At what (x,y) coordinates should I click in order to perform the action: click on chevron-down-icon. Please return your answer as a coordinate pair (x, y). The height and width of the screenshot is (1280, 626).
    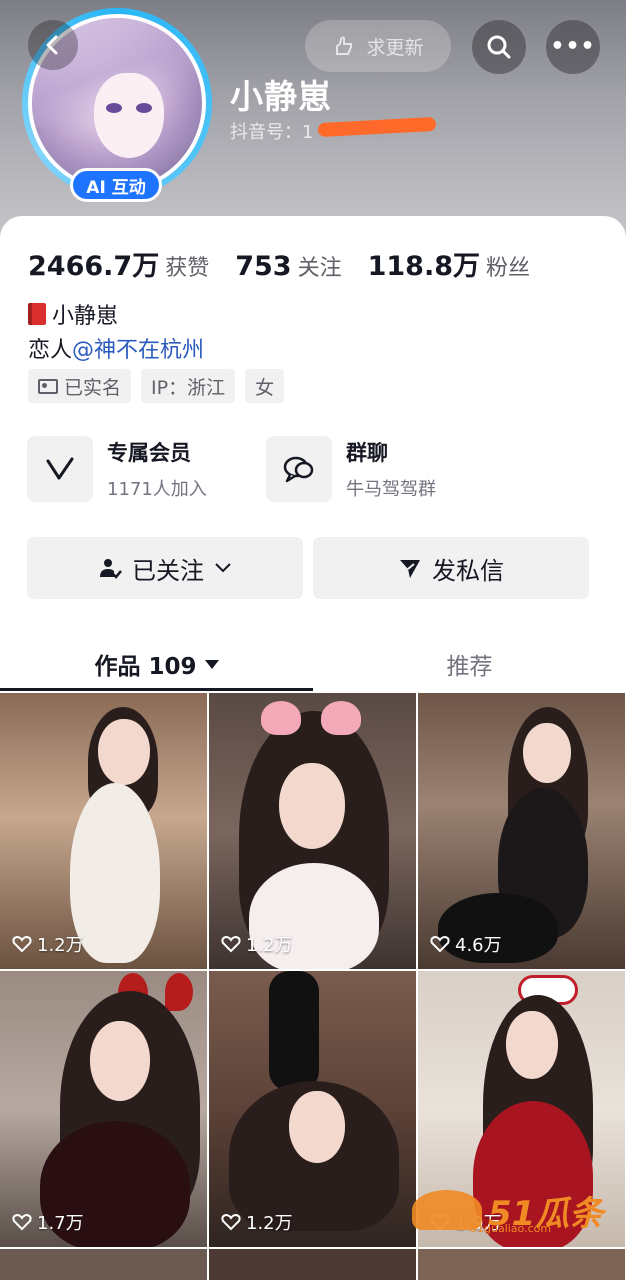
    Looking at the image, I should click on (223, 568).